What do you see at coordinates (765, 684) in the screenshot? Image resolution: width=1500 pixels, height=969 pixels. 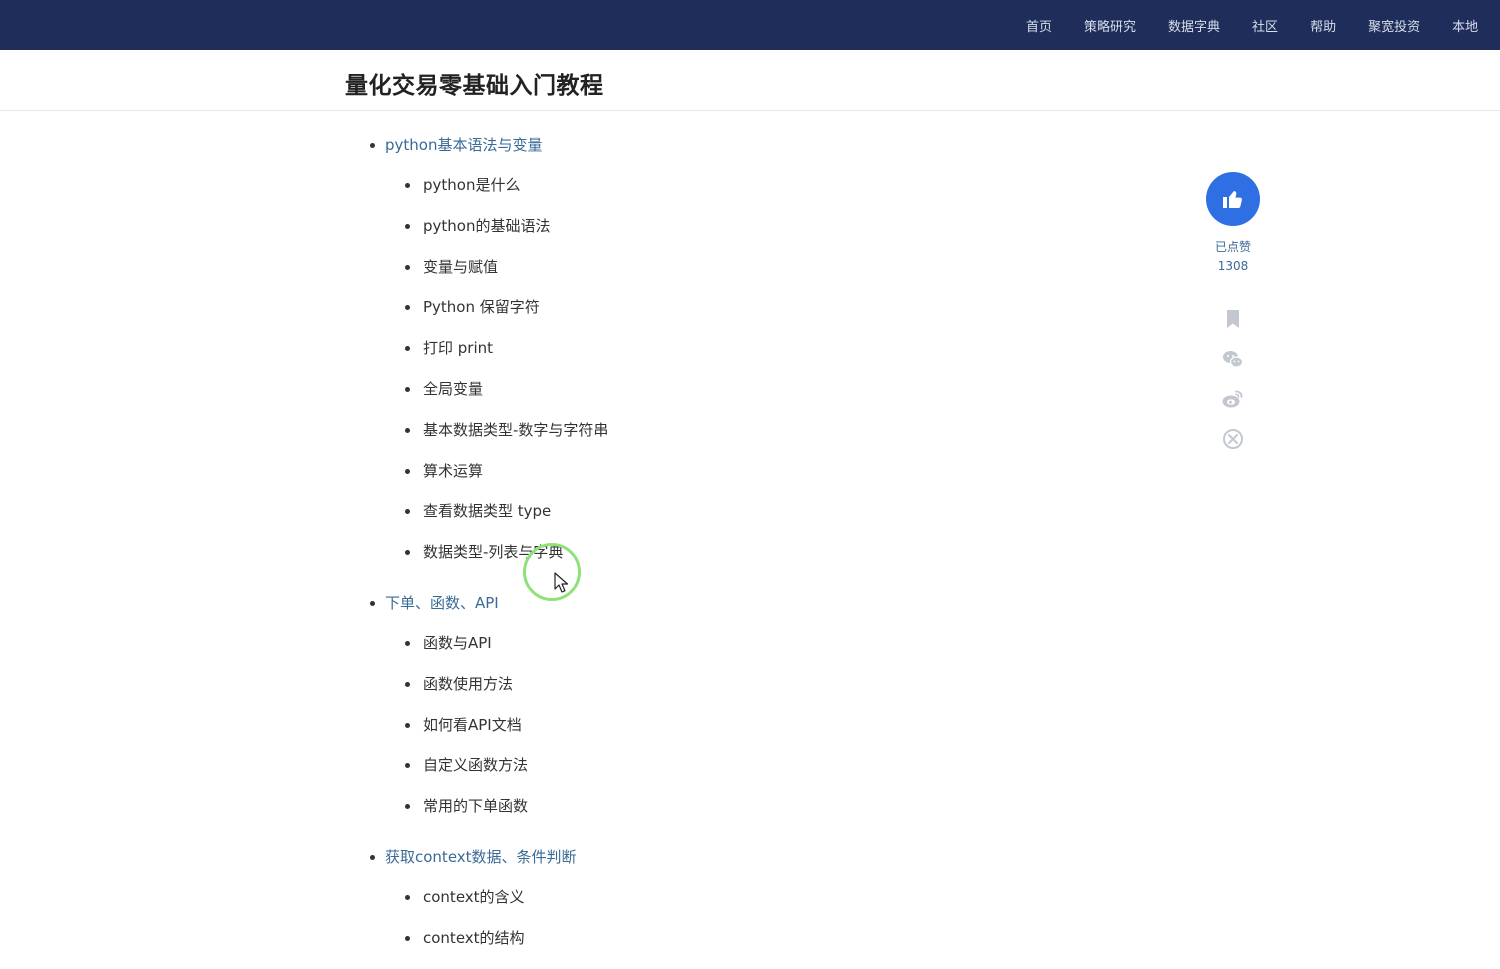 I see `toc-item: 函数使用方法` at bounding box center [765, 684].